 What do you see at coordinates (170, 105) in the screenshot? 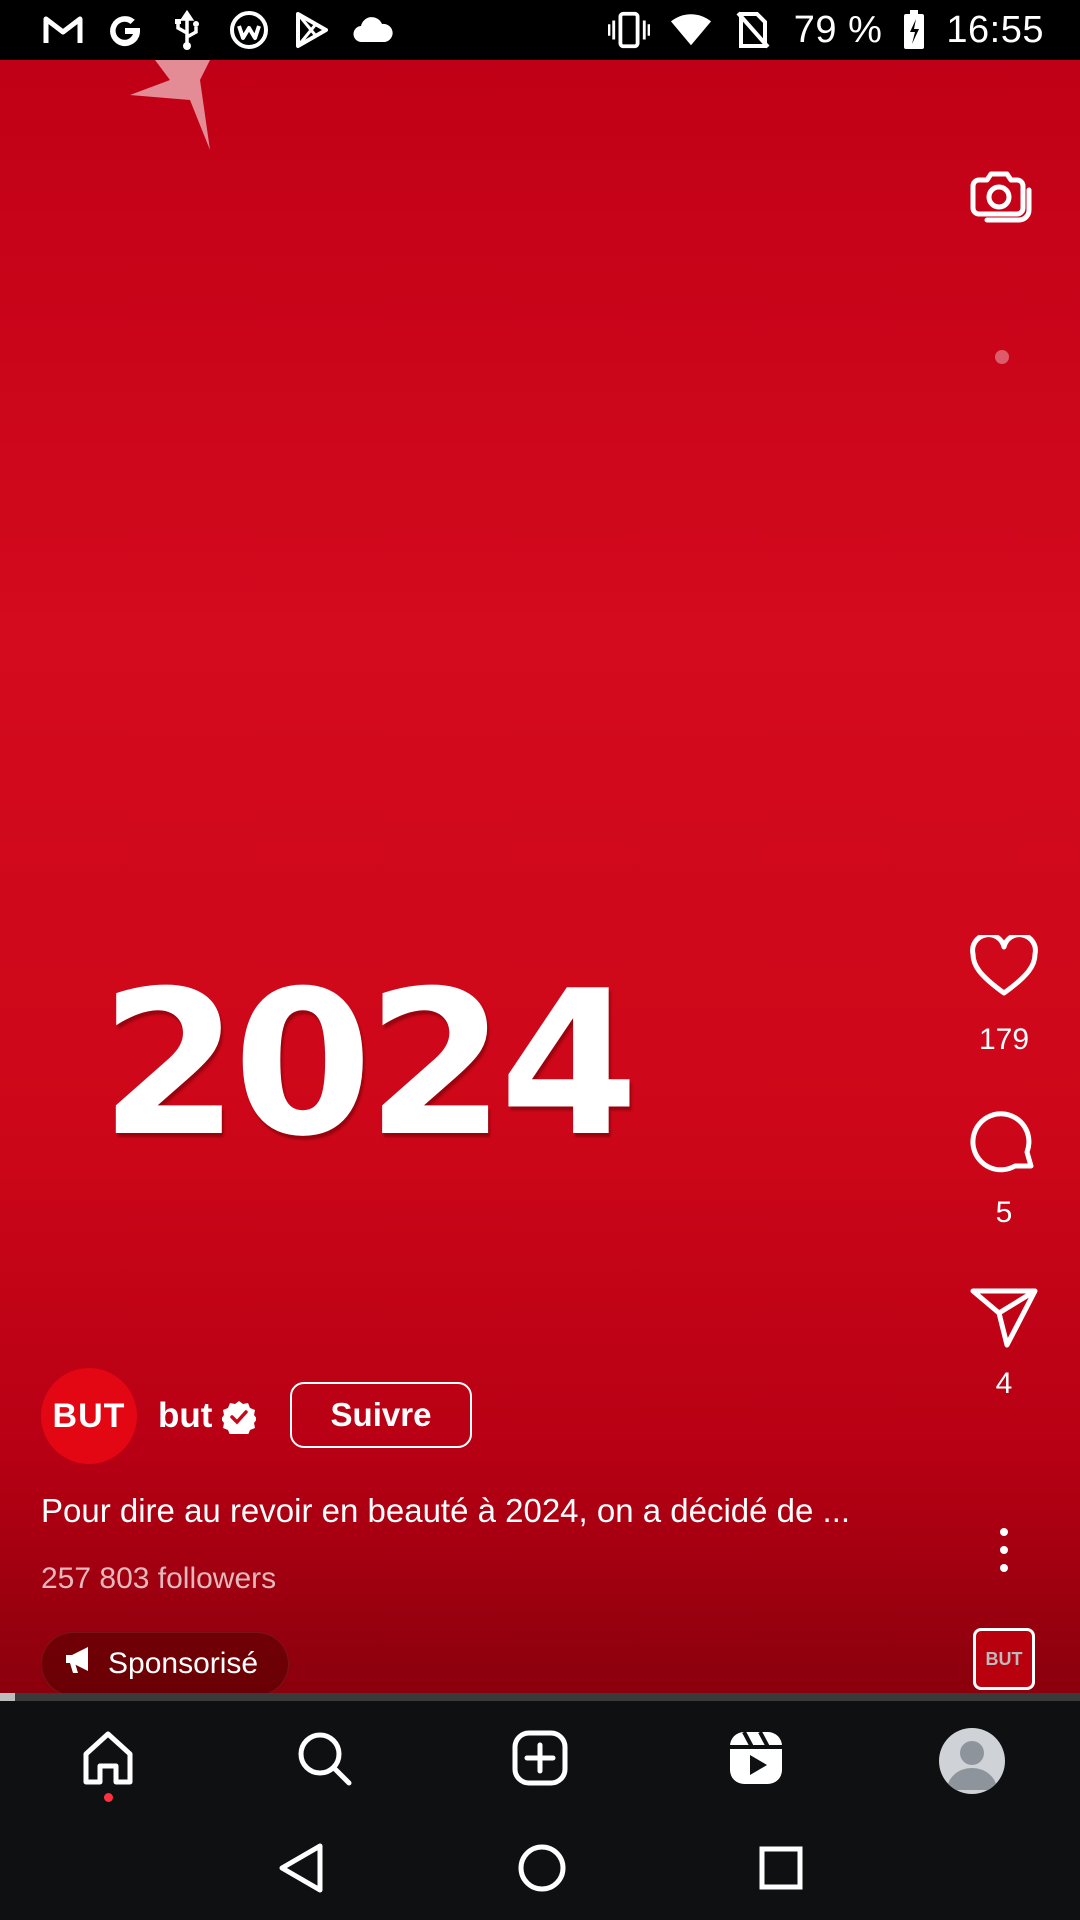
I see `star-decoration` at bounding box center [170, 105].